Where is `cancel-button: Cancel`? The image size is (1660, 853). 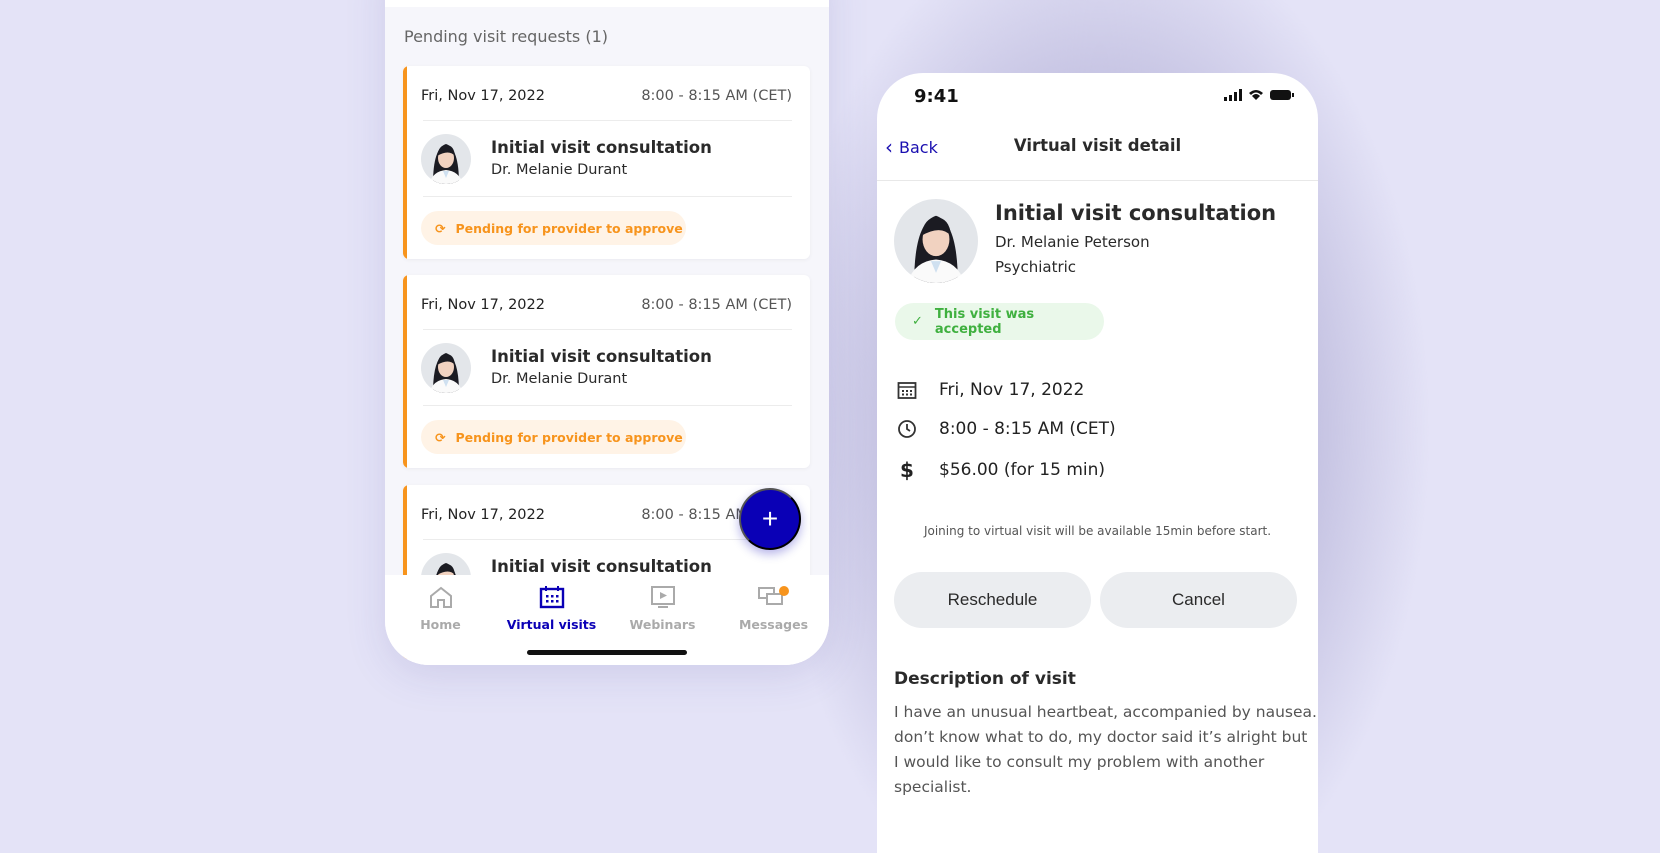
cancel-button: Cancel is located at coordinates (1198, 600).